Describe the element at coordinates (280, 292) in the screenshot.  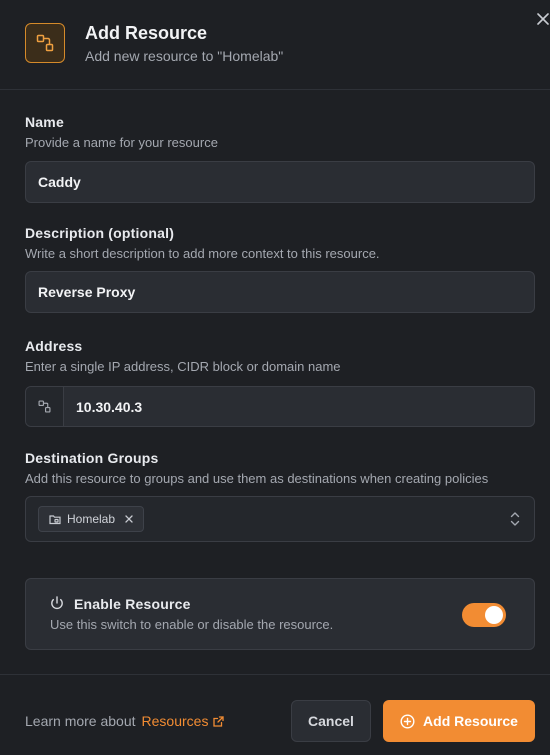
I see `description-input` at that location.